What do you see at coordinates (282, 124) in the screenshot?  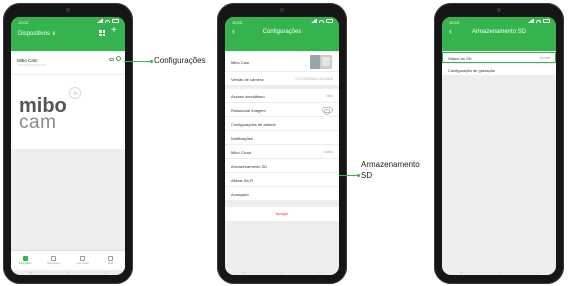 I see `settings-row-alarm: Configurações de alarme` at bounding box center [282, 124].